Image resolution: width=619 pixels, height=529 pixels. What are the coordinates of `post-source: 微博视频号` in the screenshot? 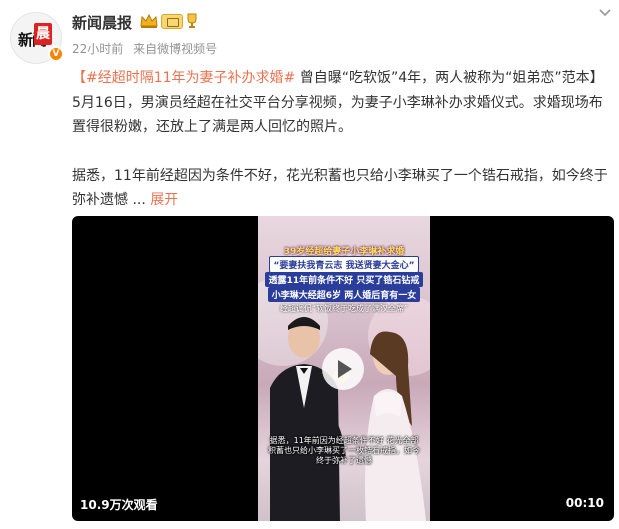 It's located at (187, 49).